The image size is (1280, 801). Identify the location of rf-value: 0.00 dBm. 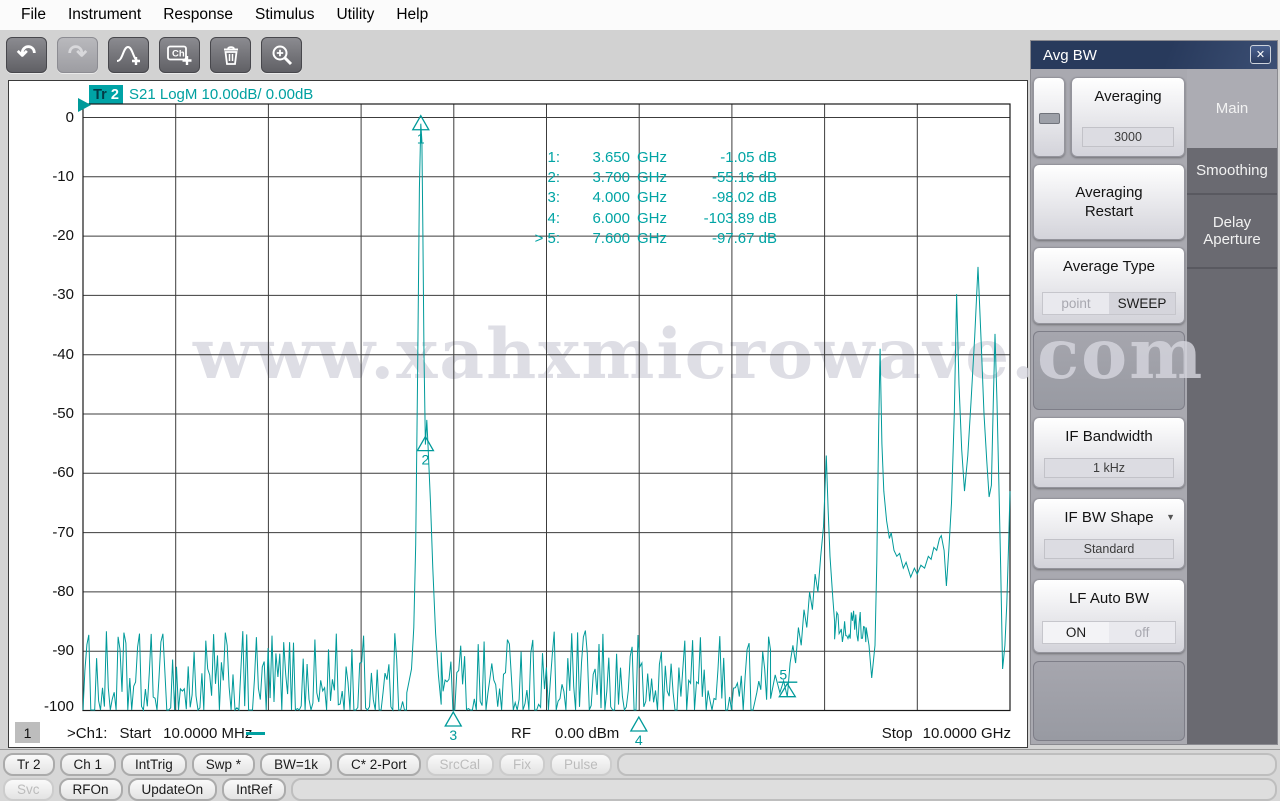
(587, 733).